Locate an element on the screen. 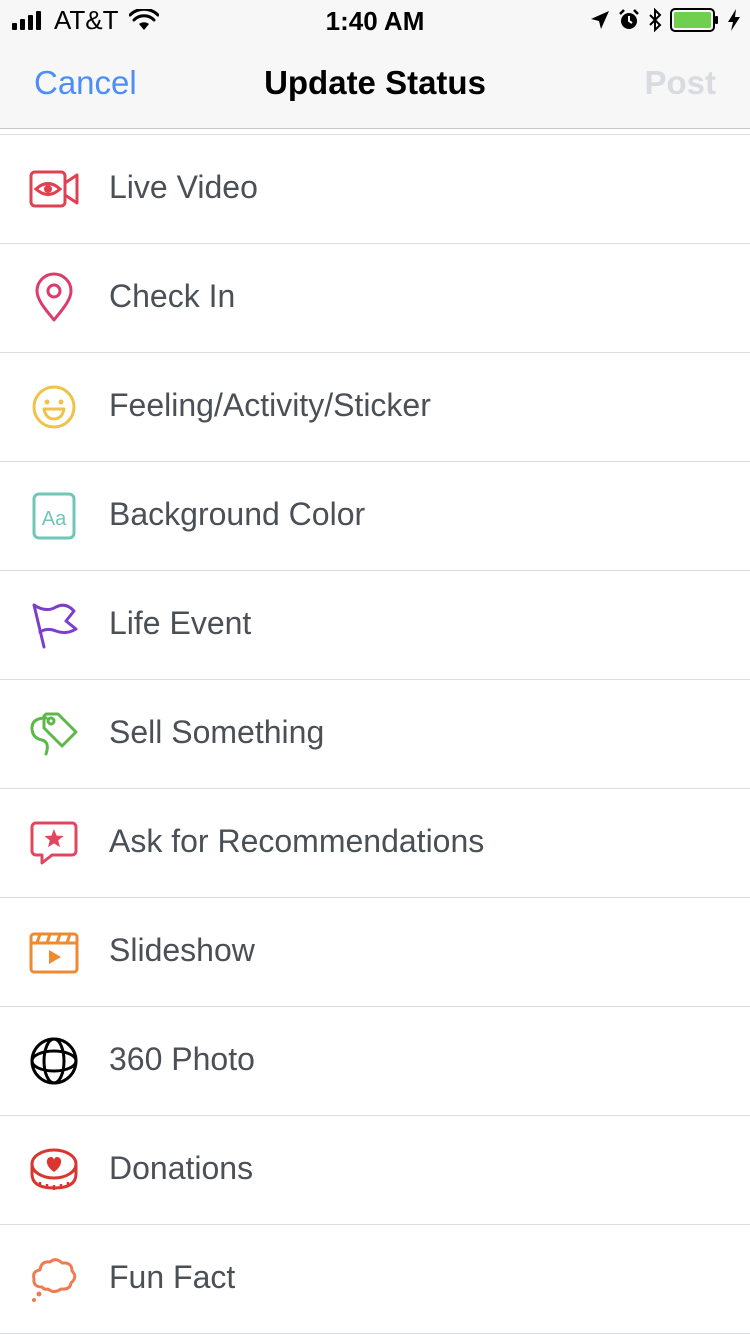 Image resolution: width=750 pixels, height=1334 pixels. option-fun-fact: Fun Fact is located at coordinates (375, 1279).